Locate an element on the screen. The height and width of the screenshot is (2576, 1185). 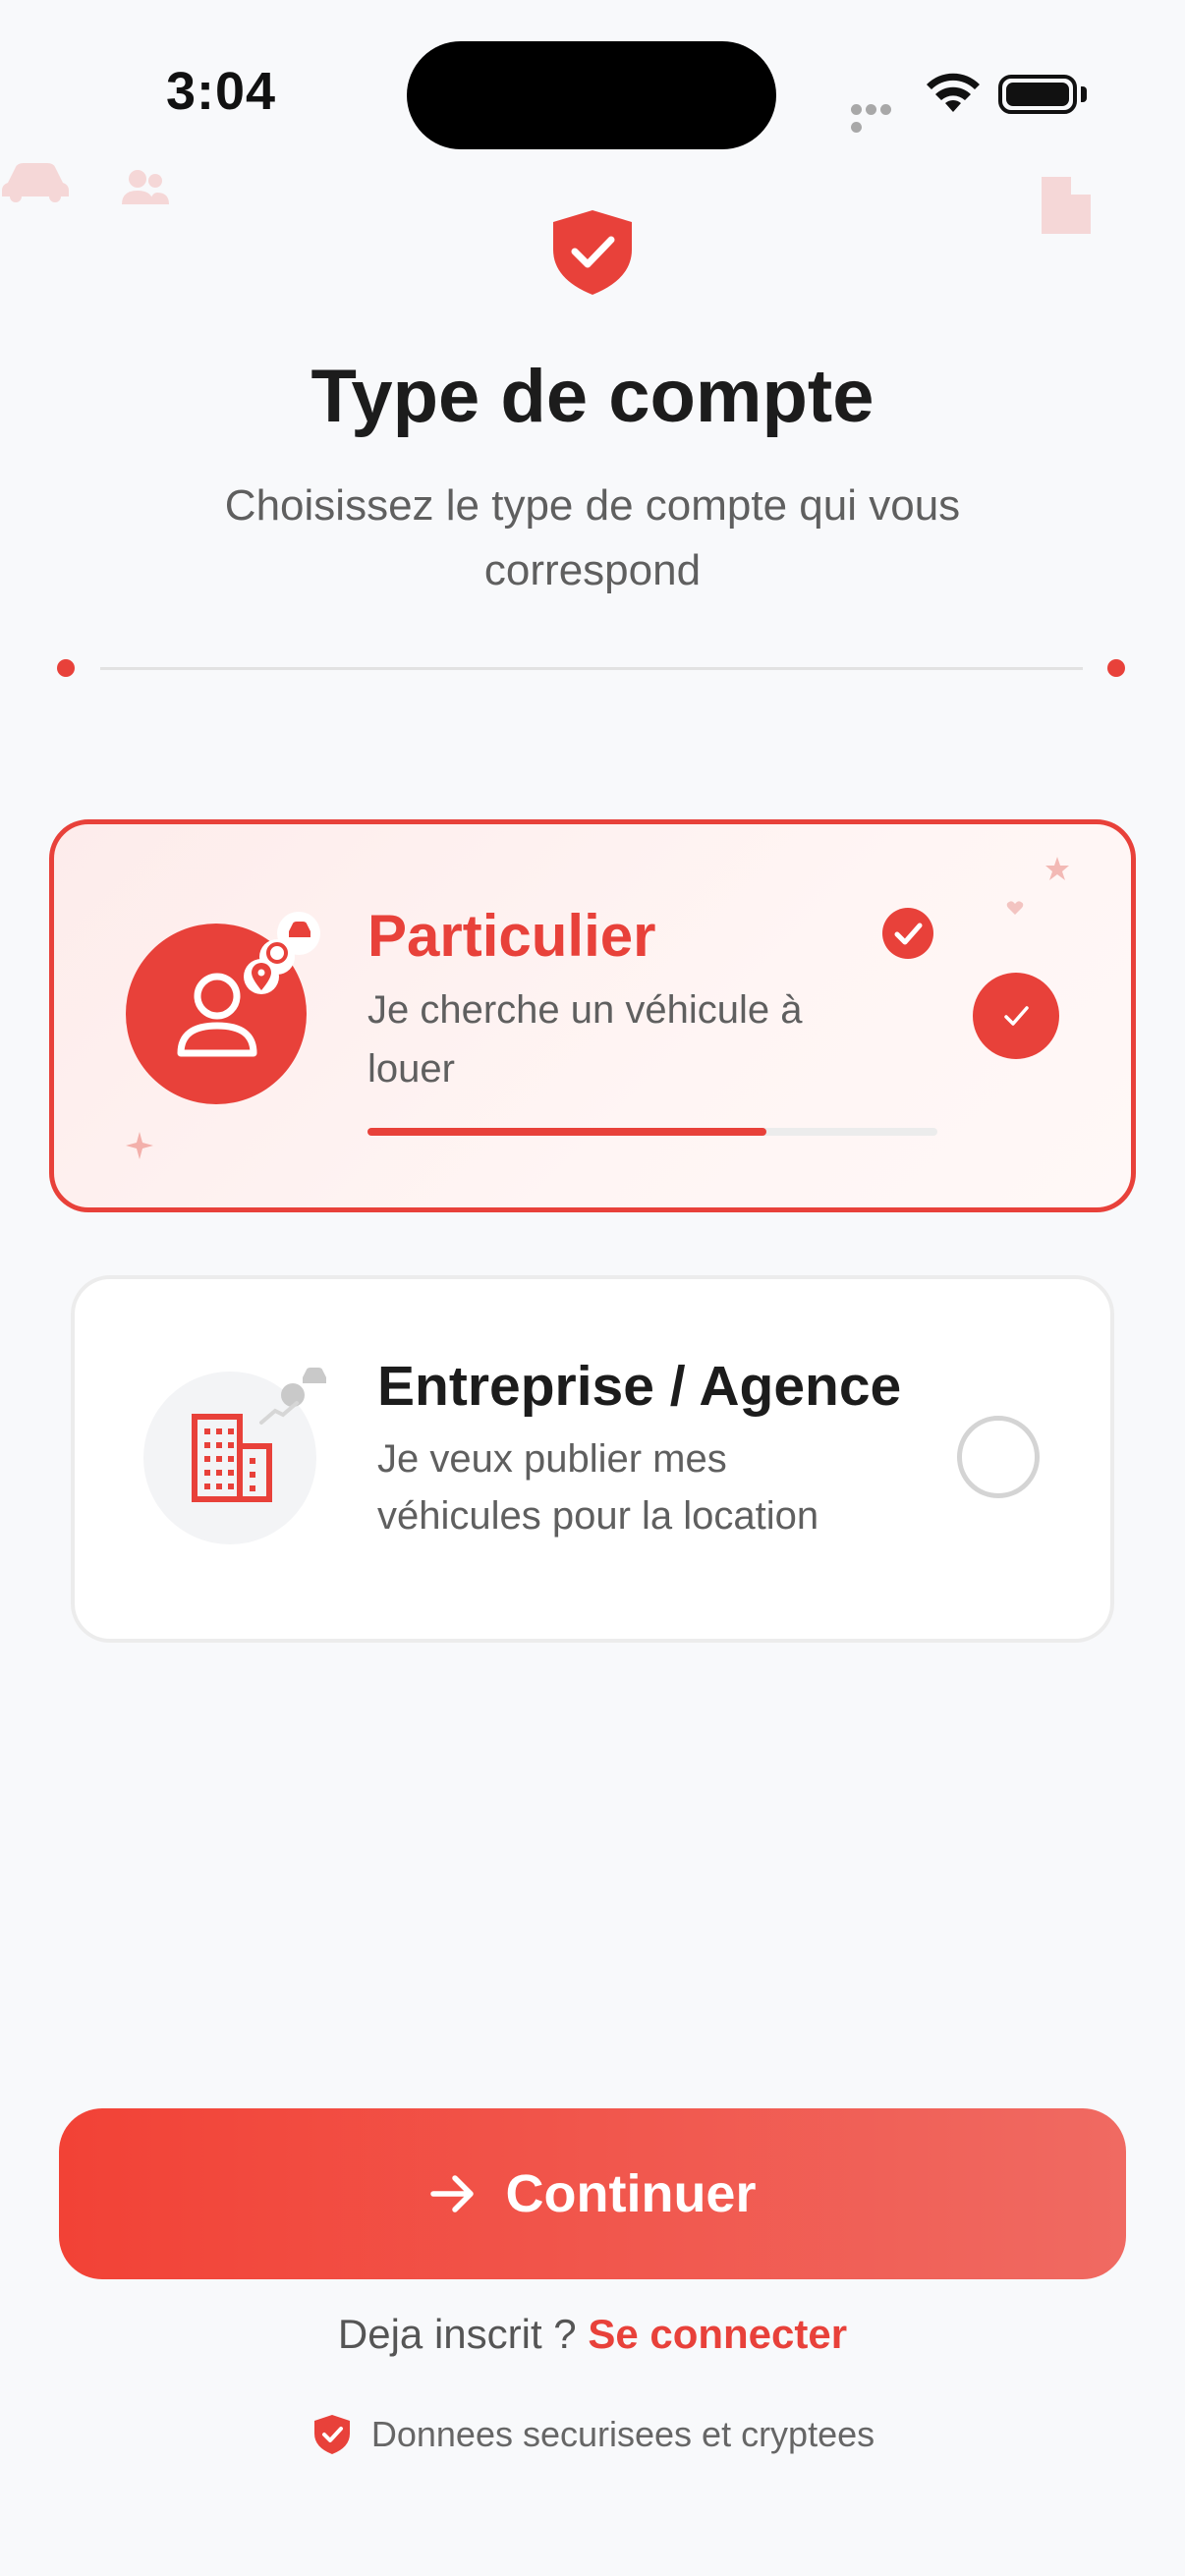
particulier-progress-fill is located at coordinates (567, 1132).